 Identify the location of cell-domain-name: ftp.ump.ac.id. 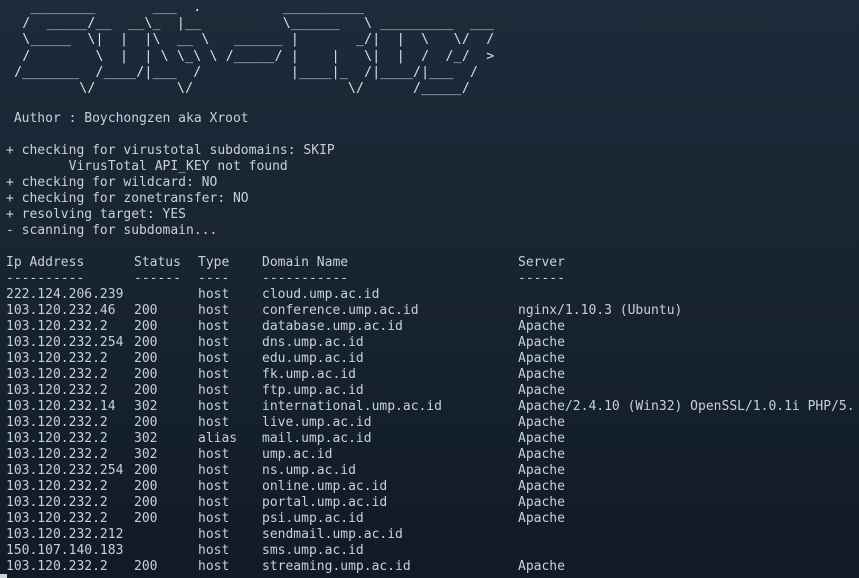
(313, 390).